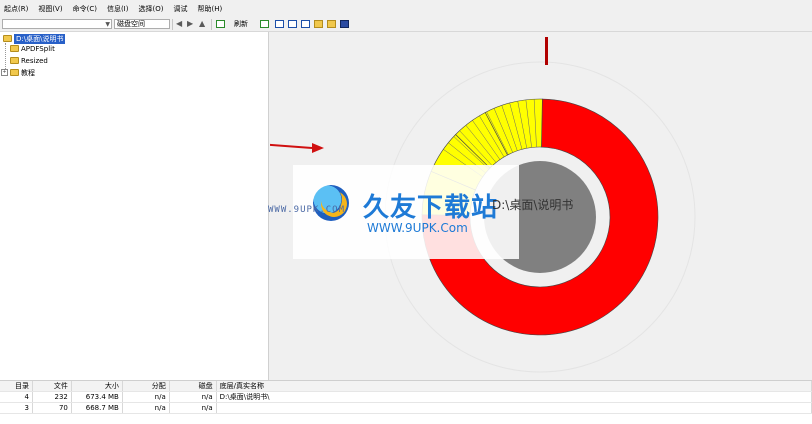 The width and height of the screenshot is (812, 424). I want to click on menu-command: 命令(C), so click(85, 9).